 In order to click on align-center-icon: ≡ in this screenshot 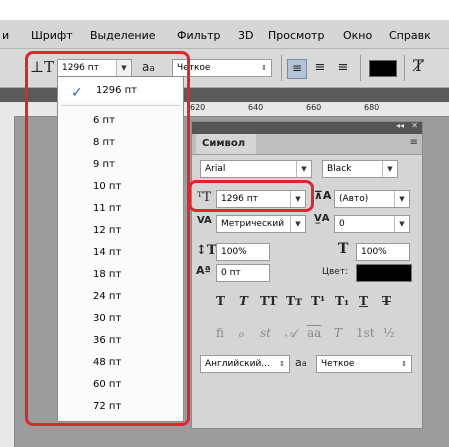, I will do `click(320, 68)`.